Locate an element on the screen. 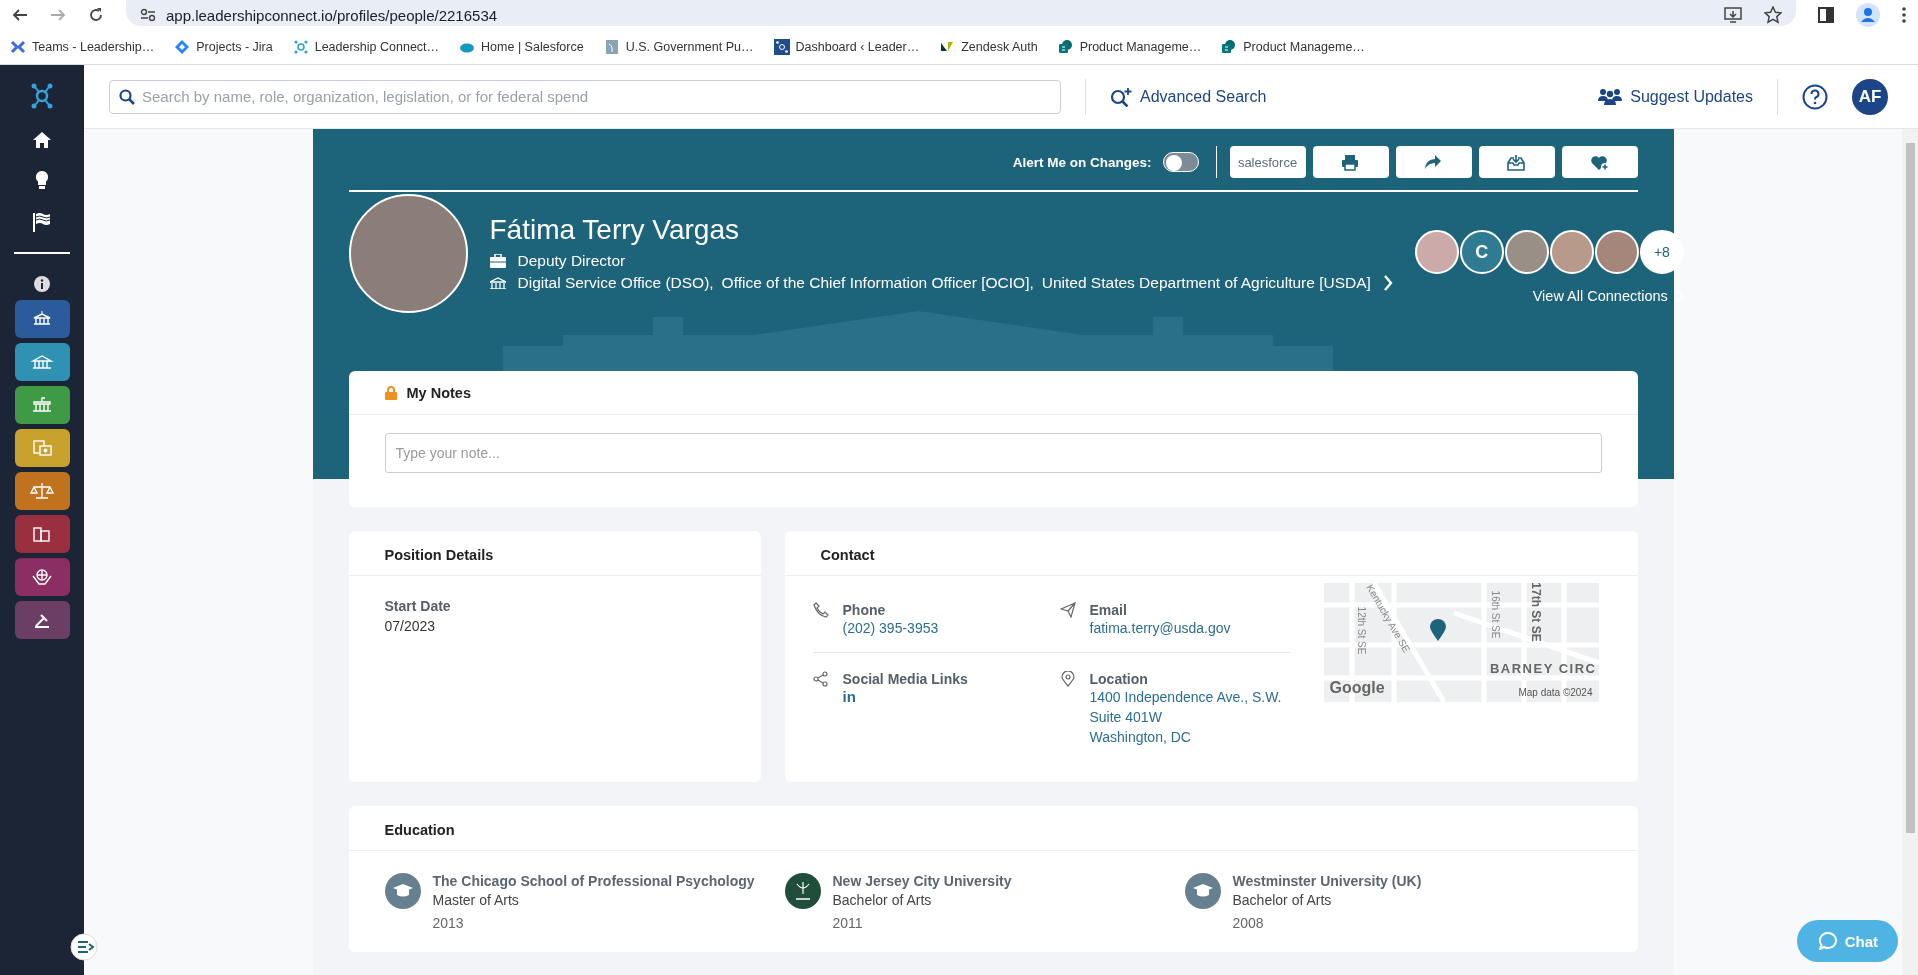  school-name: Westminster University (UK) is located at coordinates (1327, 881).